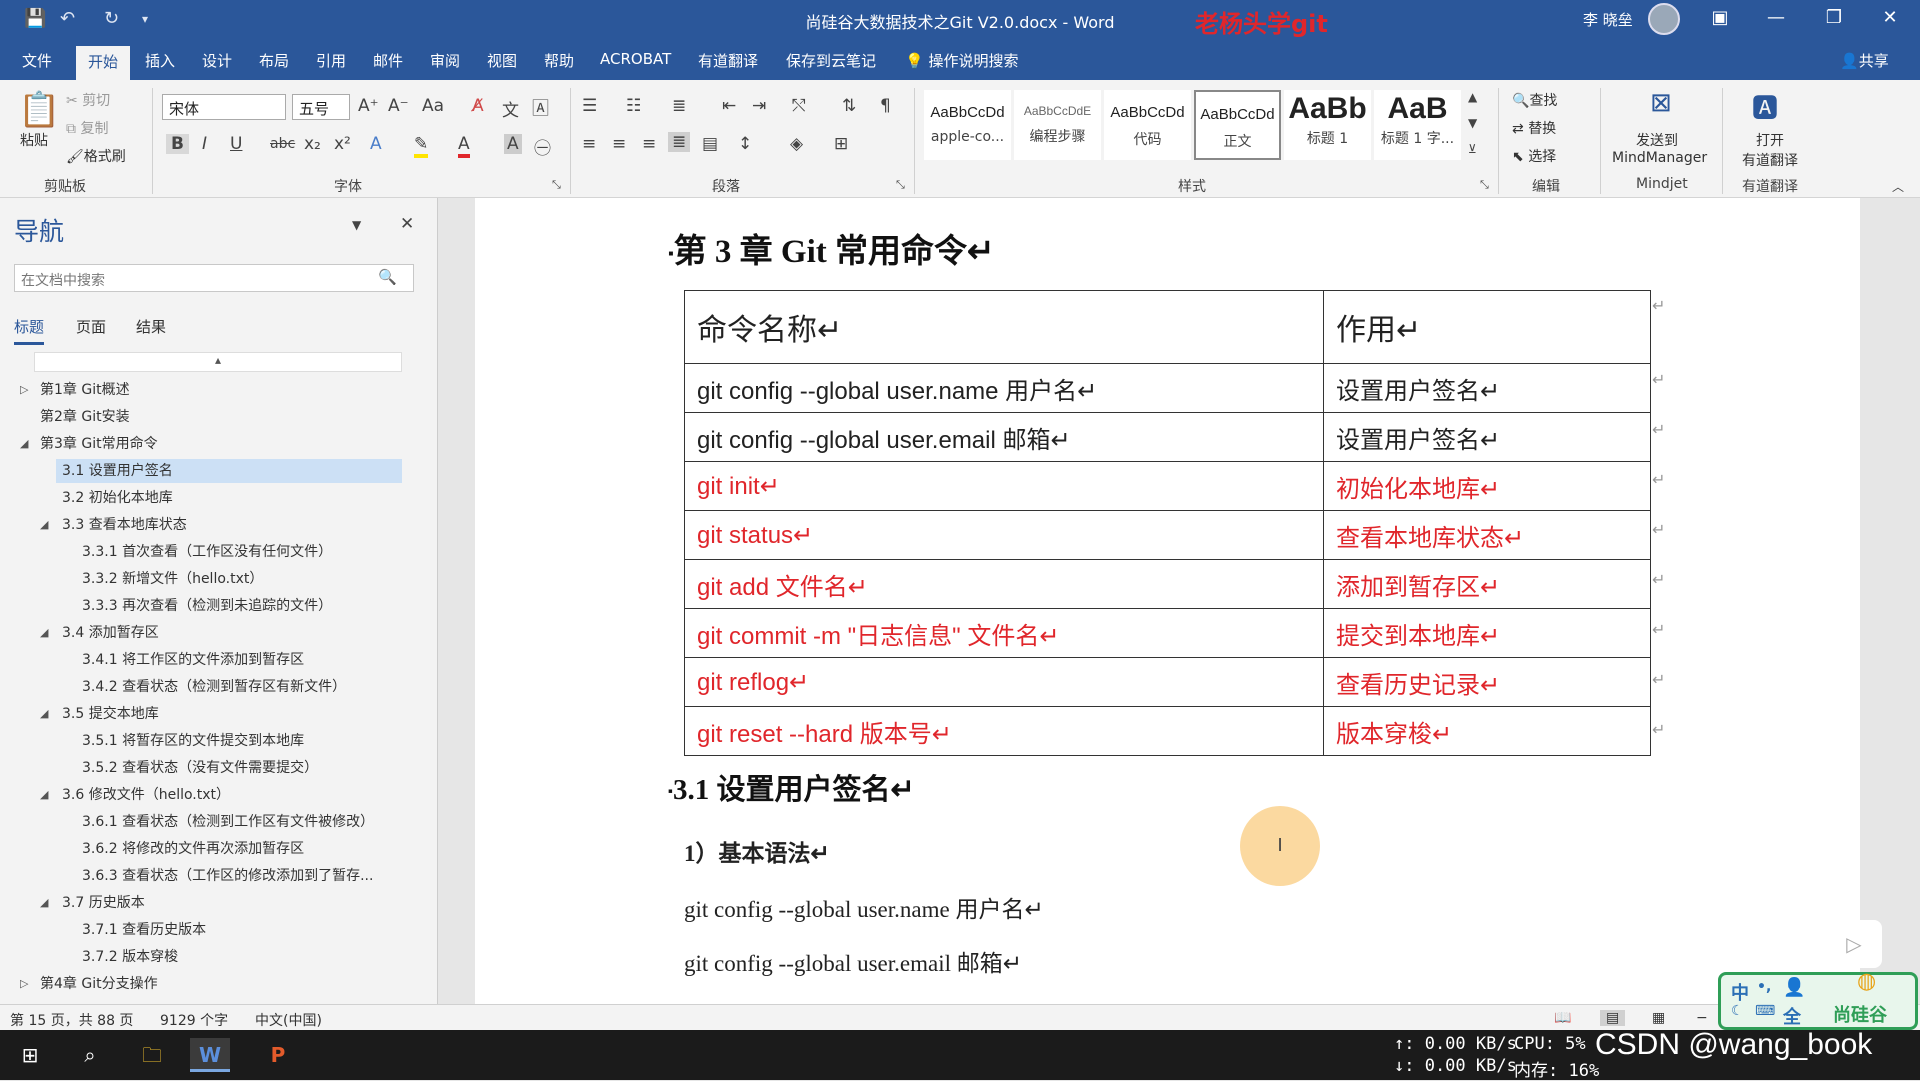 The image size is (1920, 1081). I want to click on underline-icon: U, so click(236, 144).